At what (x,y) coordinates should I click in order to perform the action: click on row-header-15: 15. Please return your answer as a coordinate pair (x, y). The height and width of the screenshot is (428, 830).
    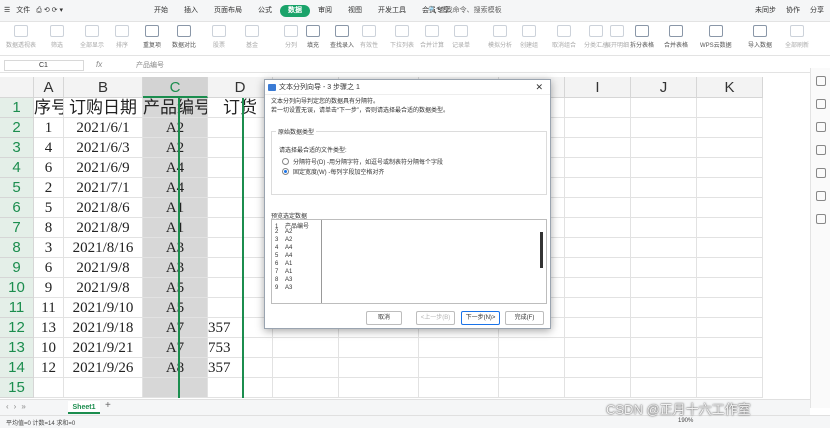
    Looking at the image, I should click on (17, 388).